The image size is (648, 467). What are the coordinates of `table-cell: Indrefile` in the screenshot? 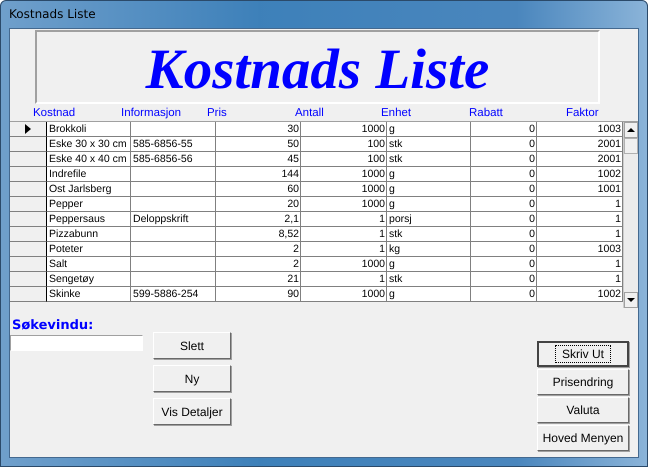 It's located at (89, 174).